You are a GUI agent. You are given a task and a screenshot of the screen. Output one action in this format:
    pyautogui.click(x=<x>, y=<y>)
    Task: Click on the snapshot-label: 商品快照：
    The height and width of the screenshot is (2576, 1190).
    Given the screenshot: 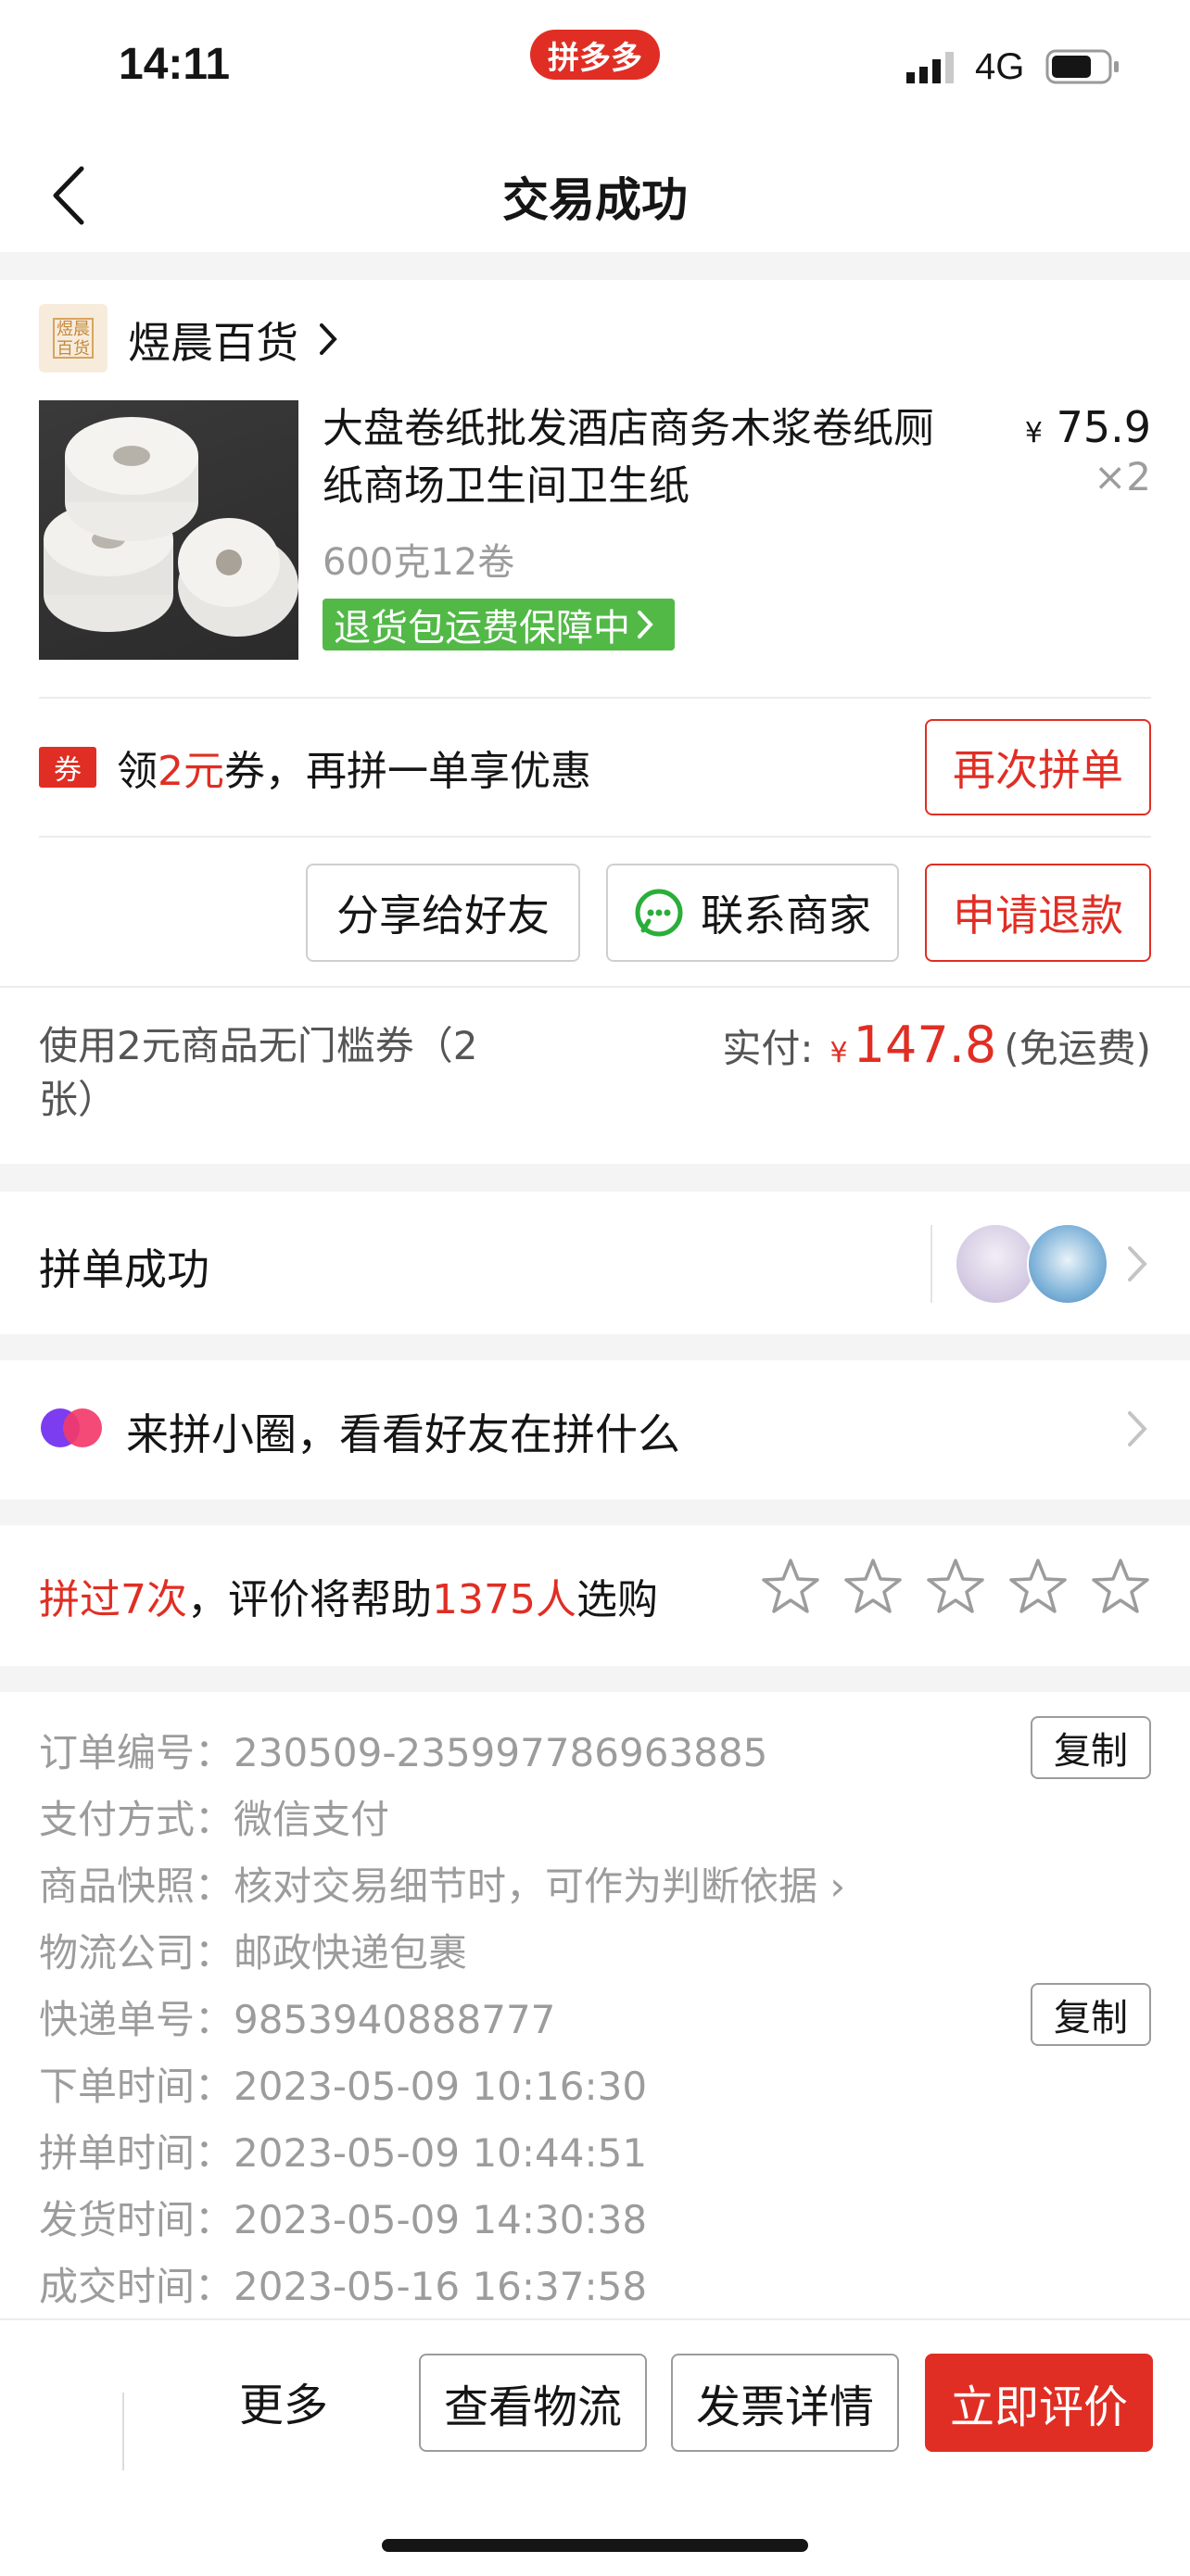 What is the action you would take?
    pyautogui.click(x=136, y=1886)
    